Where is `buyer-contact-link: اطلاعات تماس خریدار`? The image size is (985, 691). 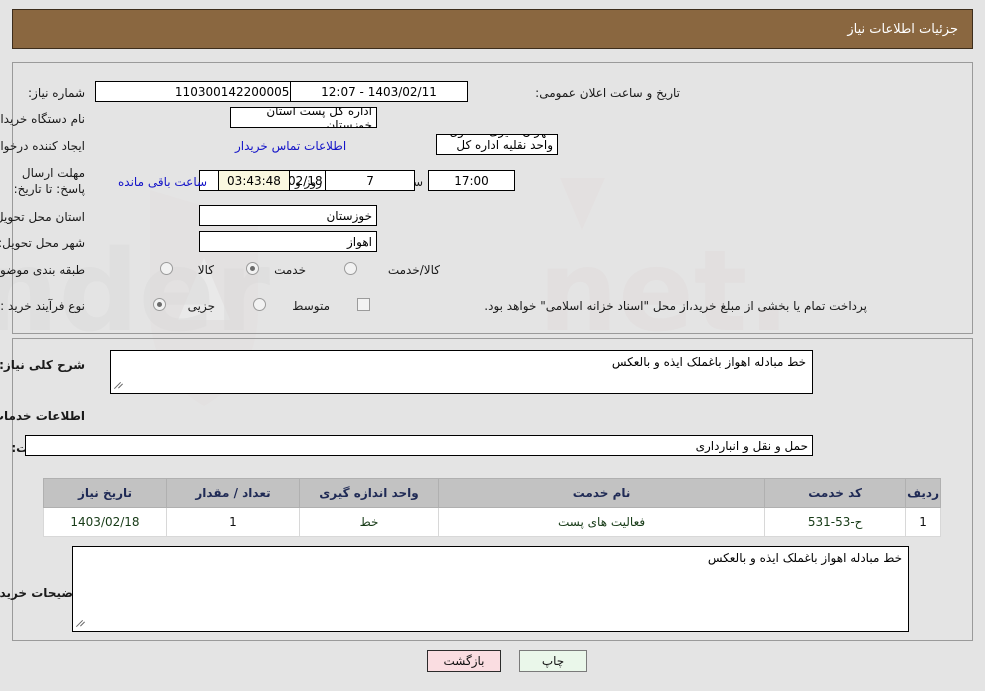 buyer-contact-link: اطلاعات تماس خریدار is located at coordinates (290, 146).